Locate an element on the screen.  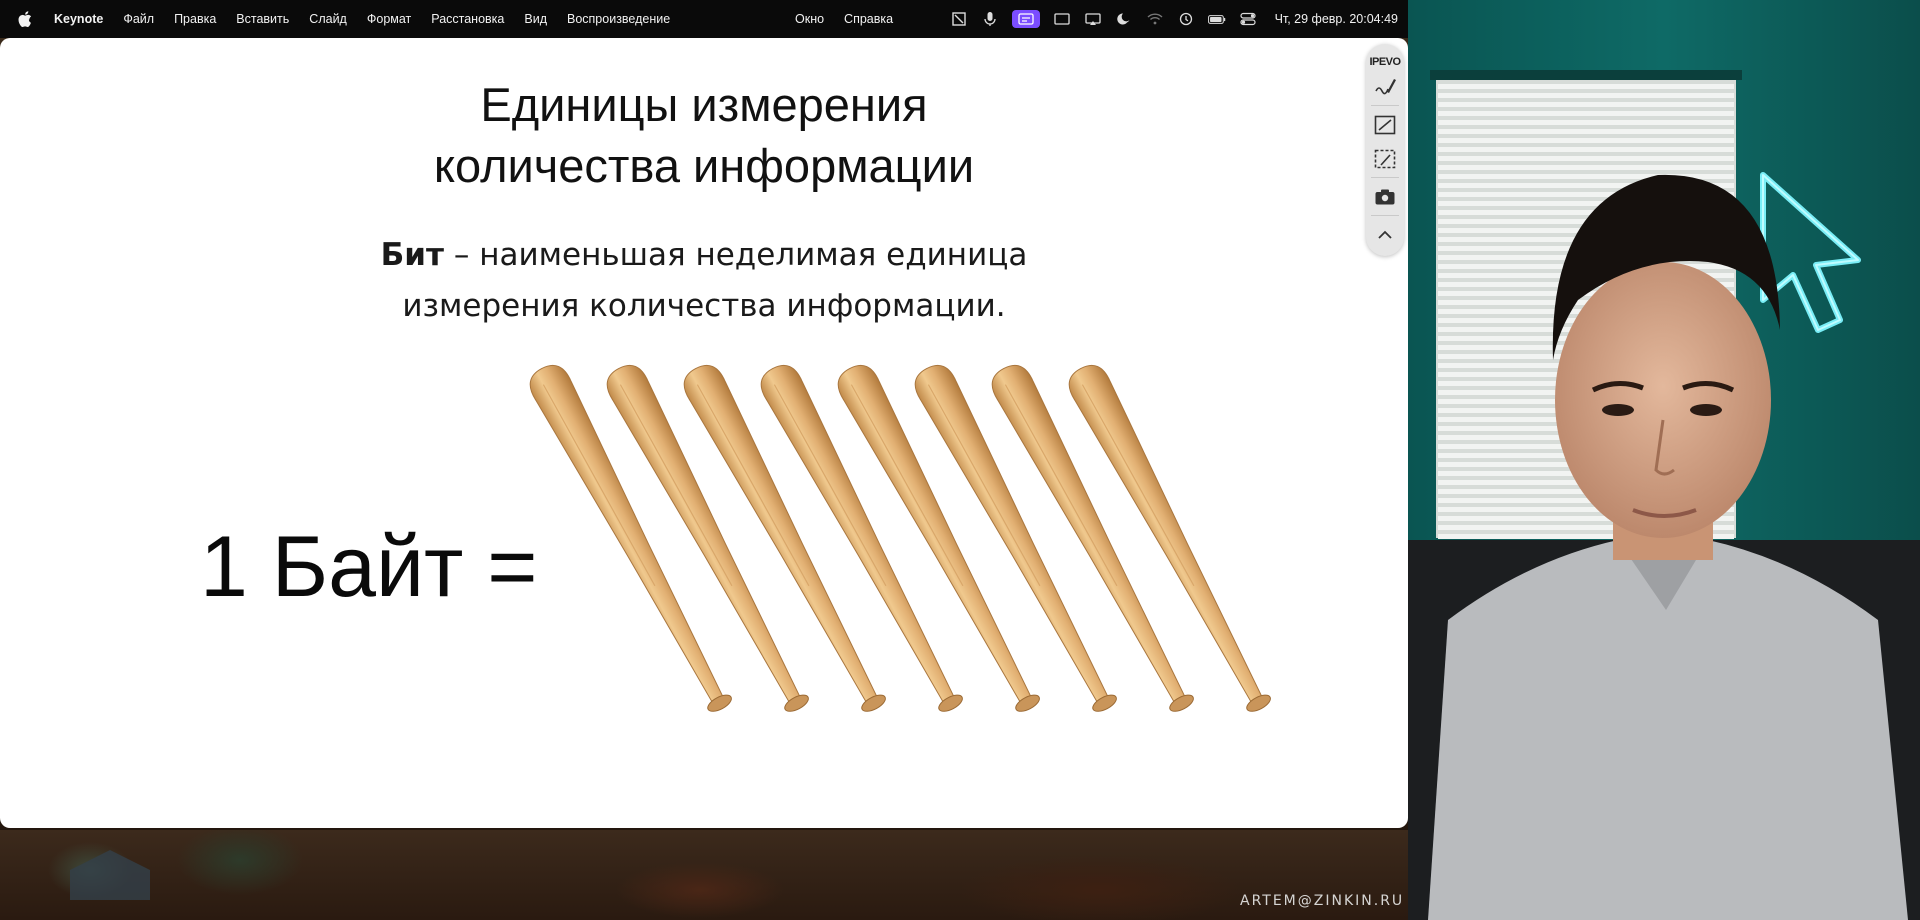
camera-icon is located at coordinates (1385, 197).